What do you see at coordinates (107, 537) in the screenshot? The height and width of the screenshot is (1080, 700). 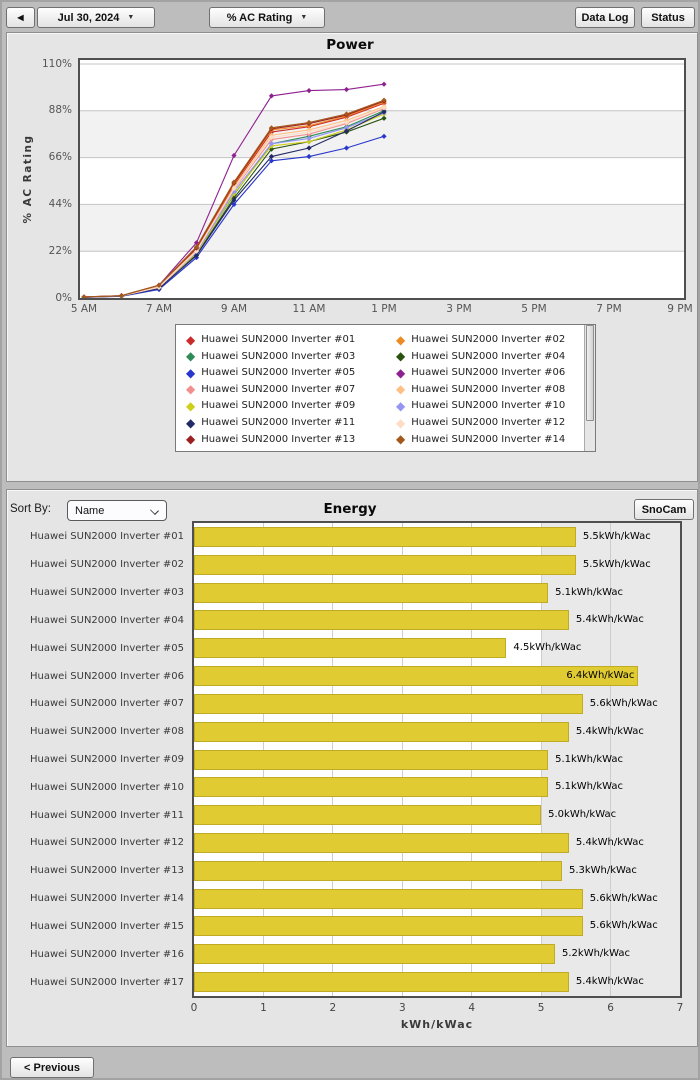 I see `inverter-row-label: Huawei SUN2000 Inverter #01` at bounding box center [107, 537].